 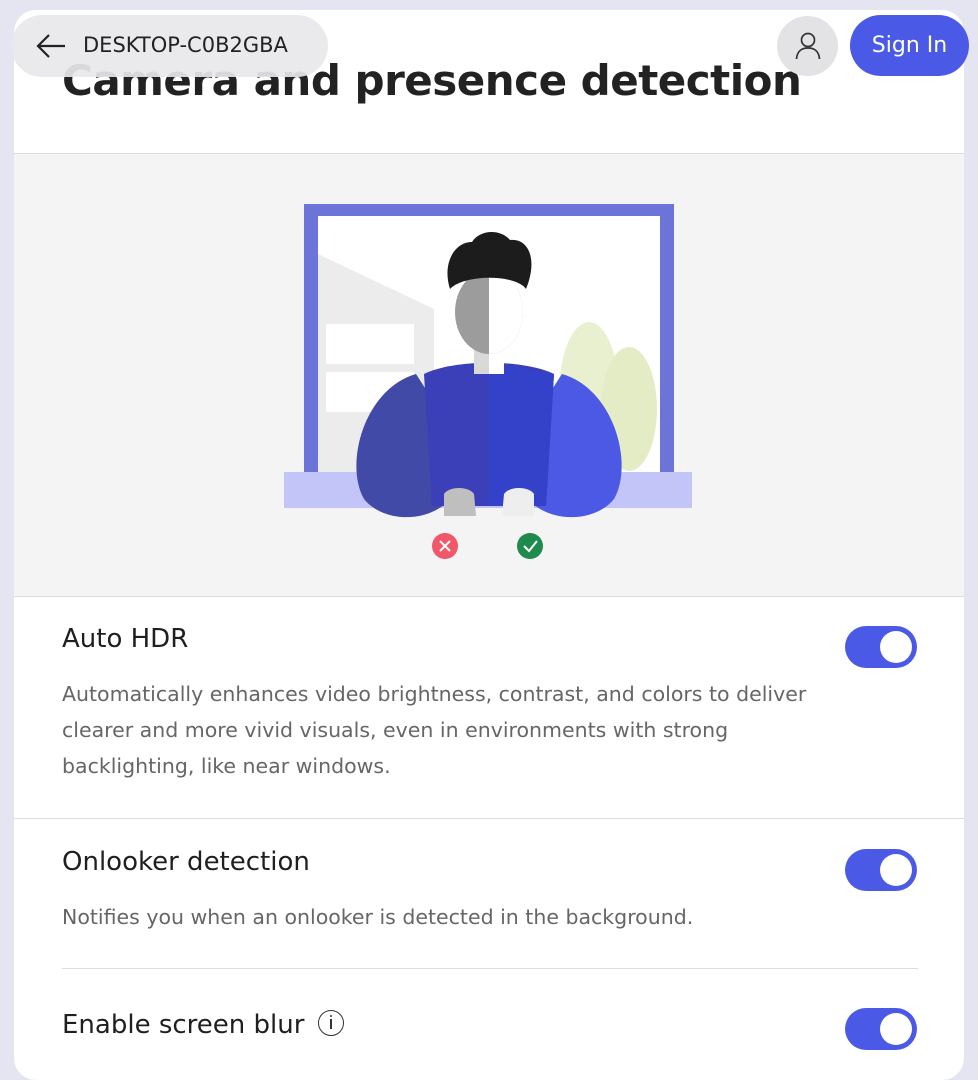 I want to click on account-button, so click(x=807, y=46).